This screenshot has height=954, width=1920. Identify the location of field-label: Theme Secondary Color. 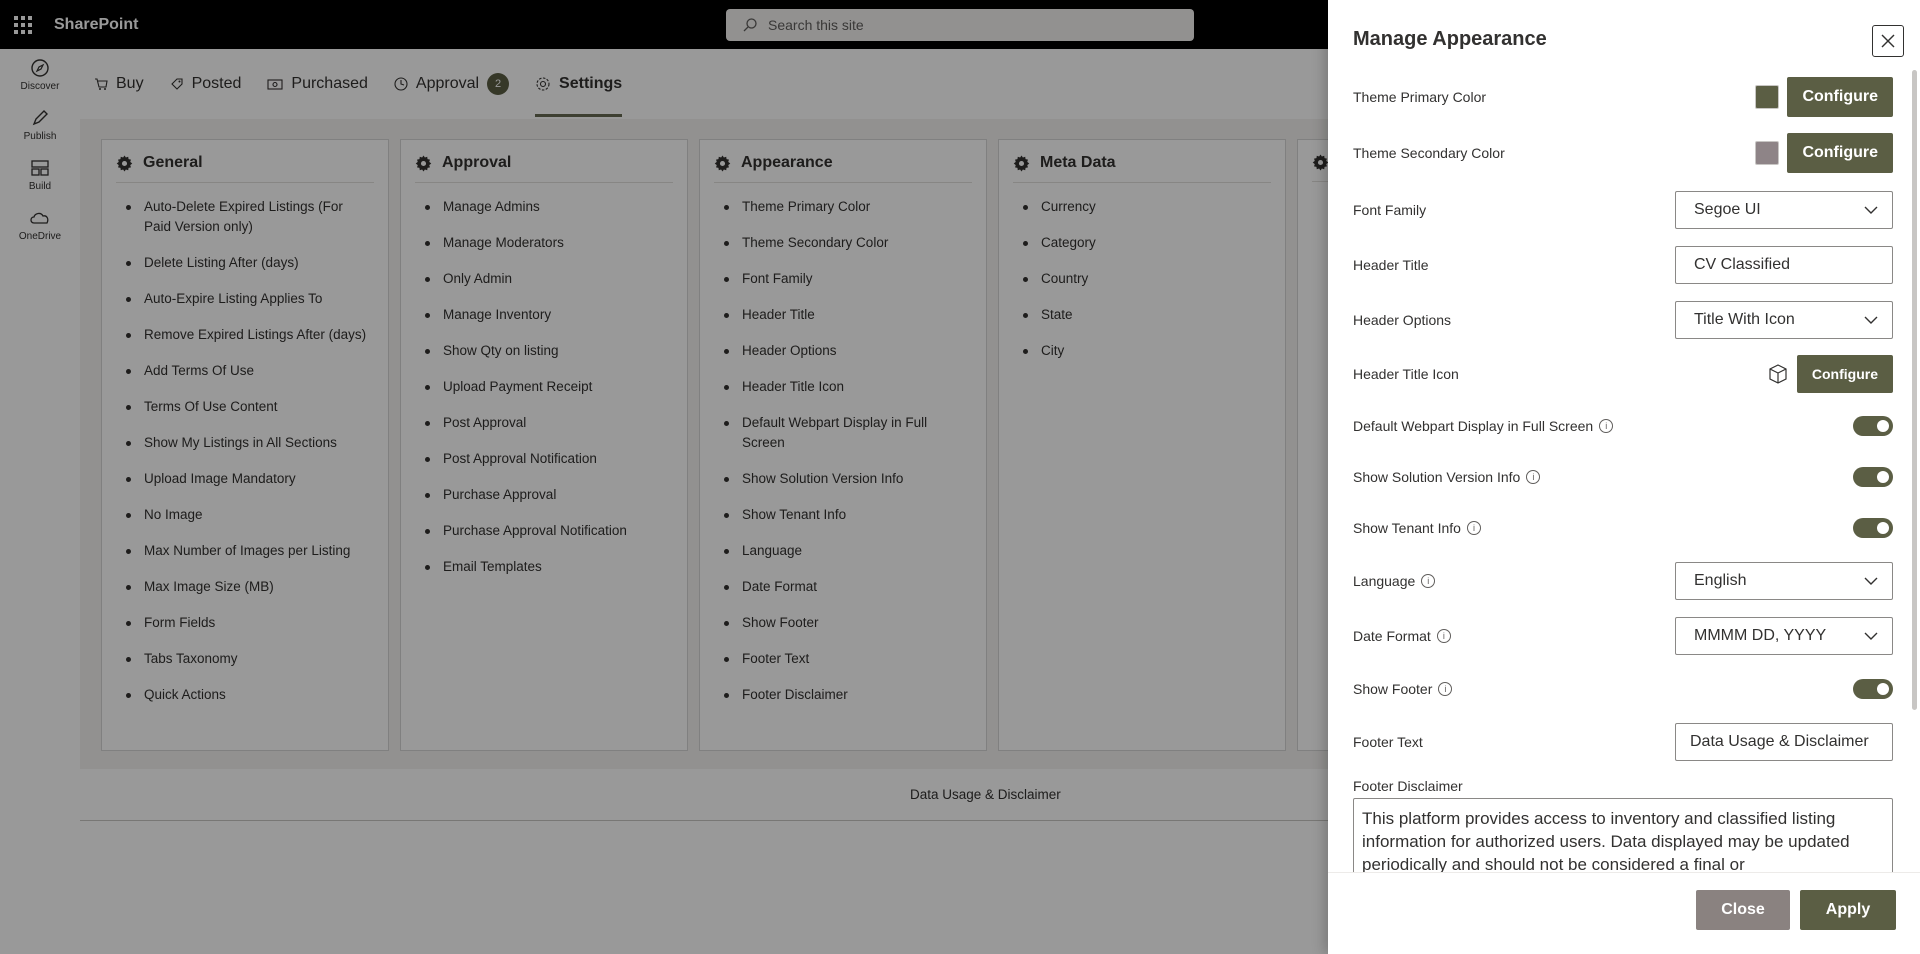
(1429, 153).